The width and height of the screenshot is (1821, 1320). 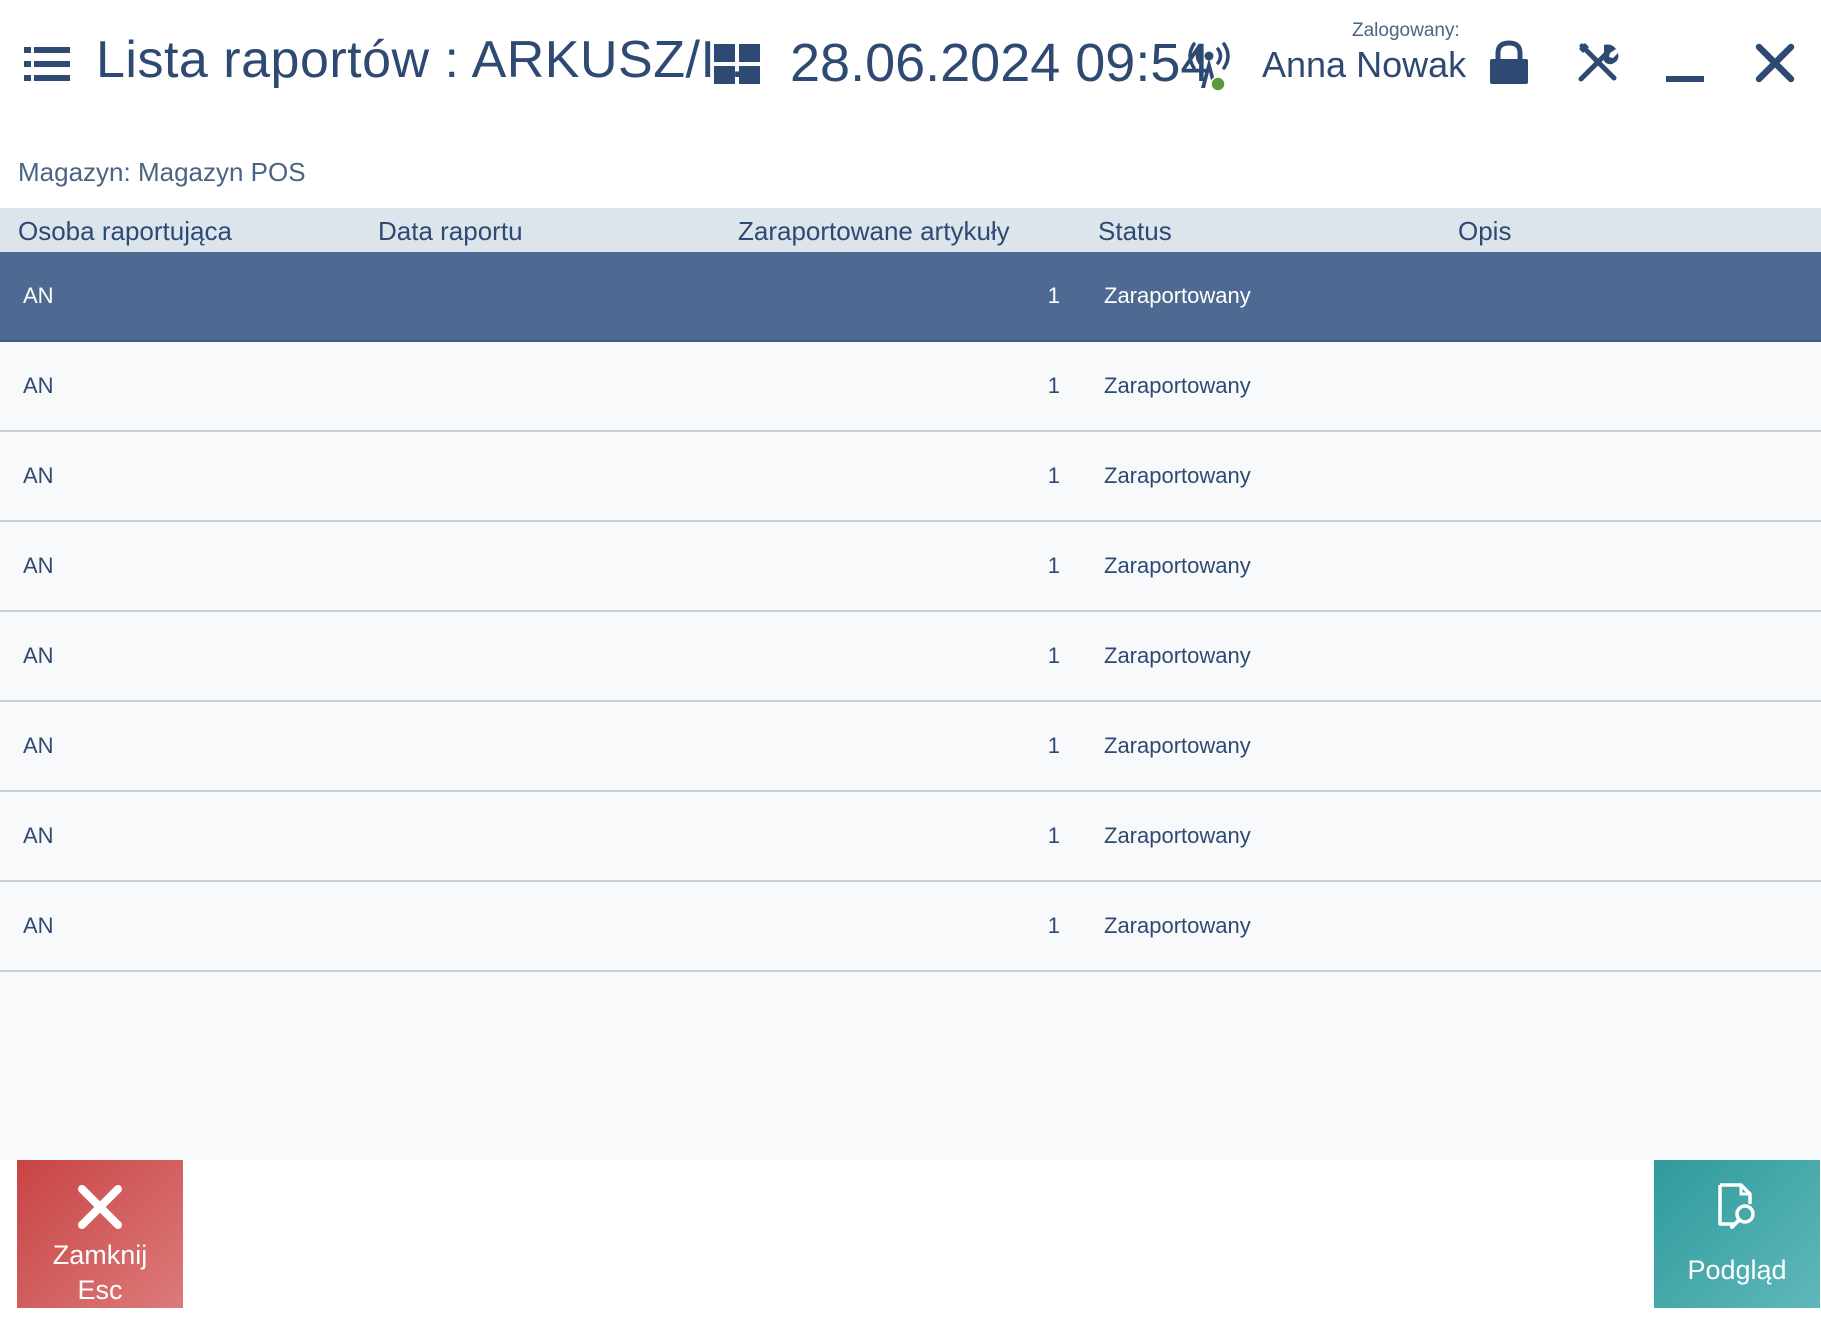 What do you see at coordinates (1484, 231) in the screenshot?
I see `column-header-description: Opis` at bounding box center [1484, 231].